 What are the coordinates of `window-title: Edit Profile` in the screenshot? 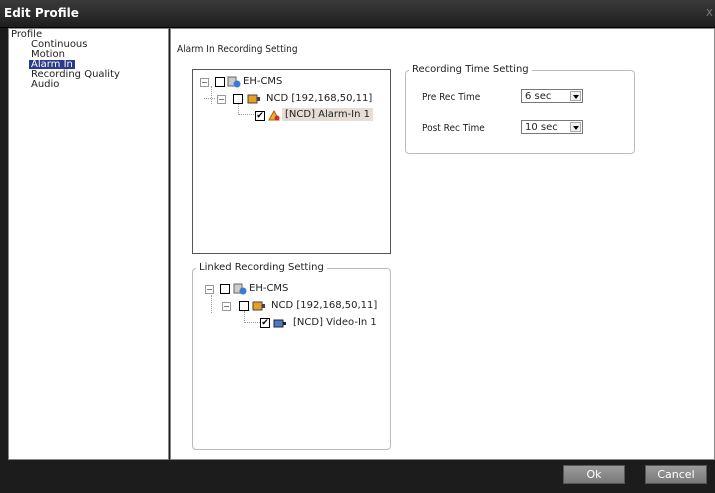 It's located at (41, 13).